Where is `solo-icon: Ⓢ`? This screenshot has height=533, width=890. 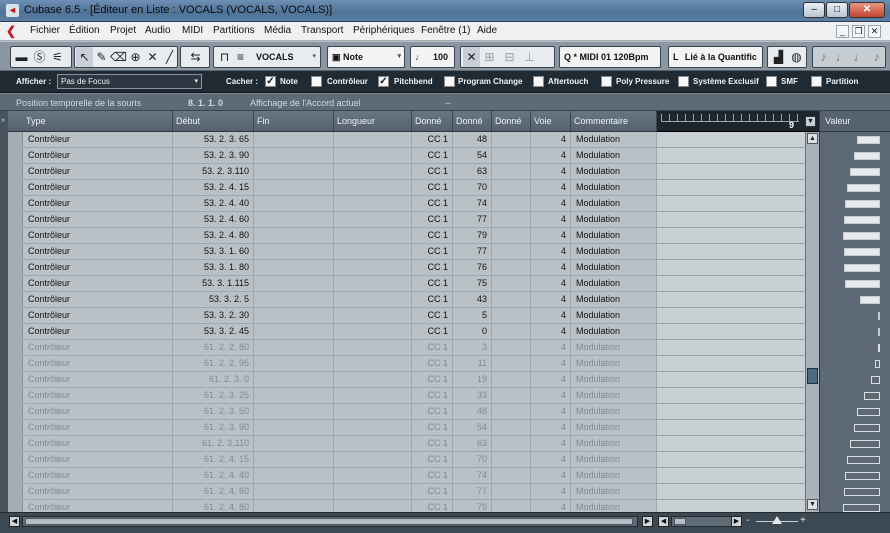 solo-icon: Ⓢ is located at coordinates (39, 57).